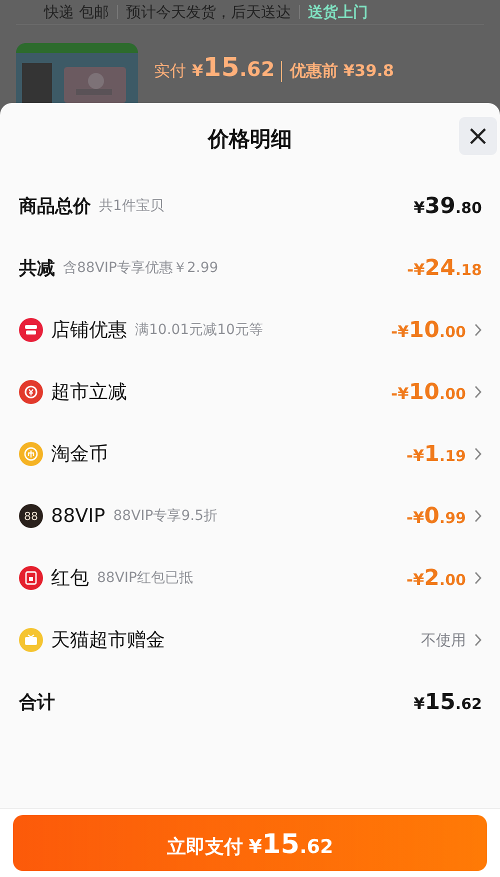 This screenshot has height=877, width=500. Describe the element at coordinates (145, 578) in the screenshot. I see `row-note: 88VIP红包已抵` at that location.